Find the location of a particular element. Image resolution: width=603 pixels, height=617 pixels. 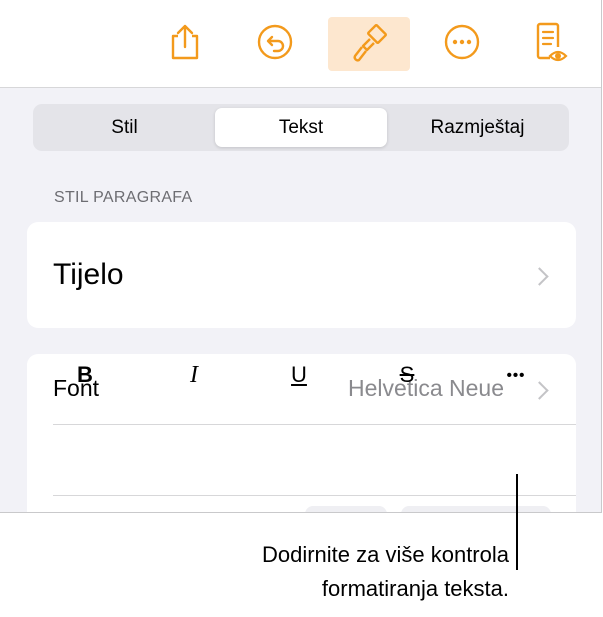

undo-icon is located at coordinates (275, 42).